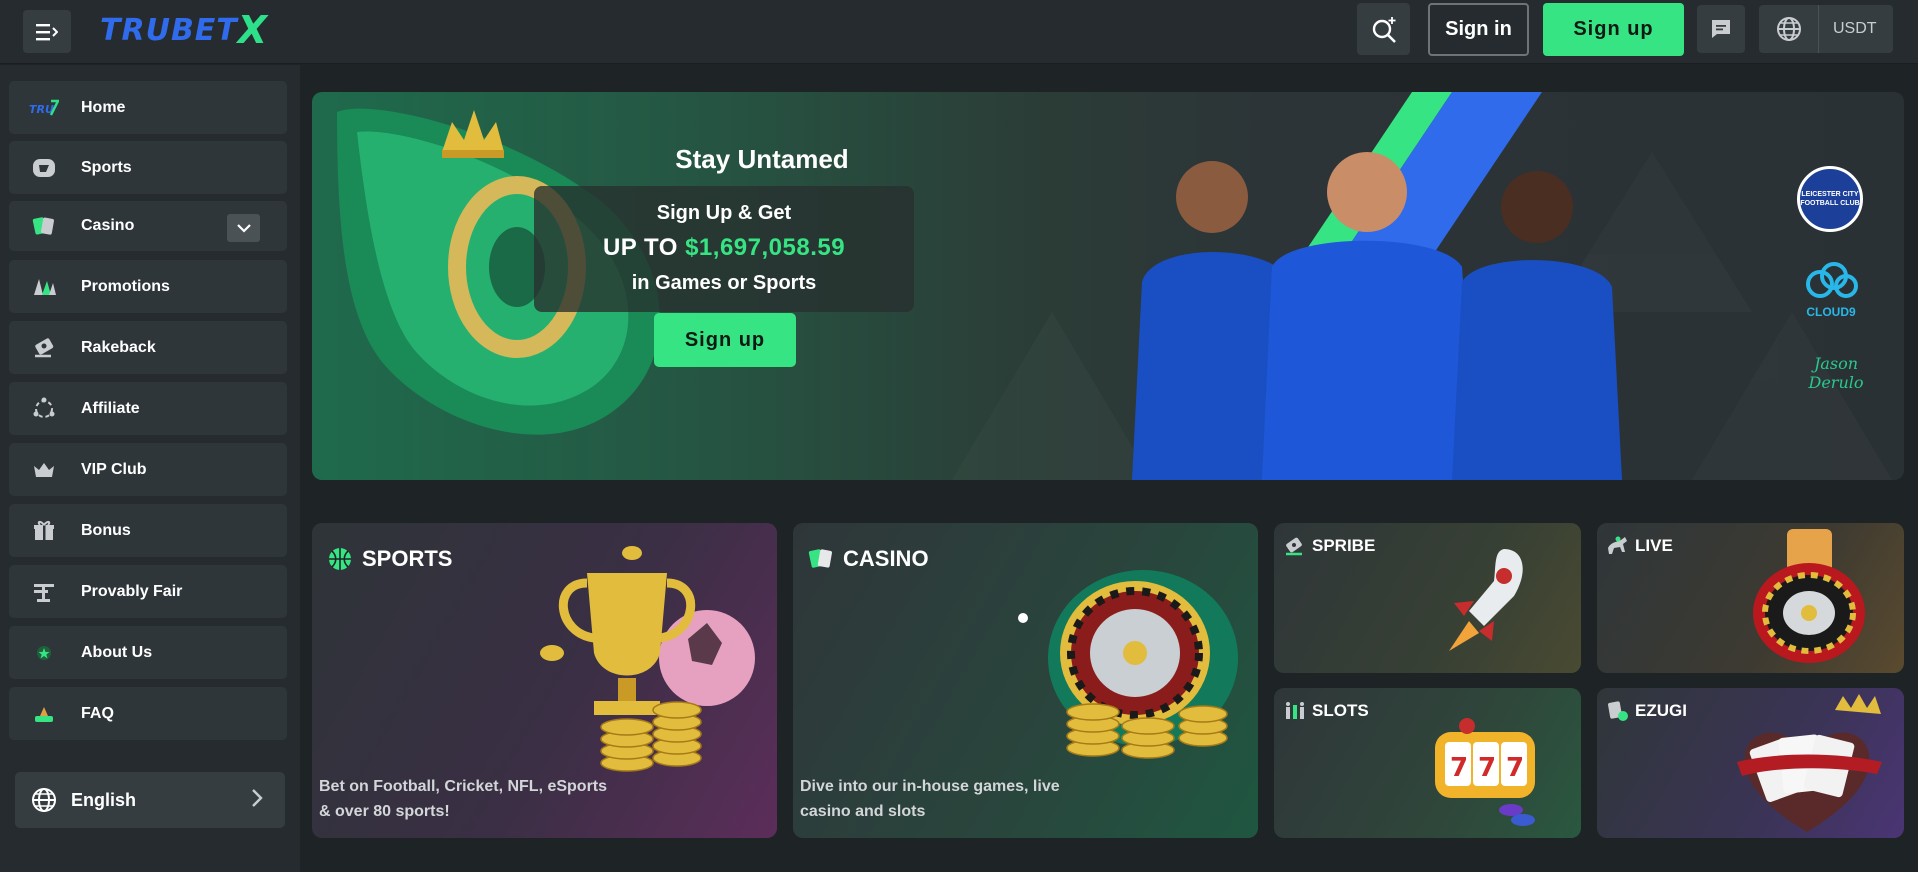 The width and height of the screenshot is (1918, 872). What do you see at coordinates (150, 800) in the screenshot?
I see `language-selector: English` at bounding box center [150, 800].